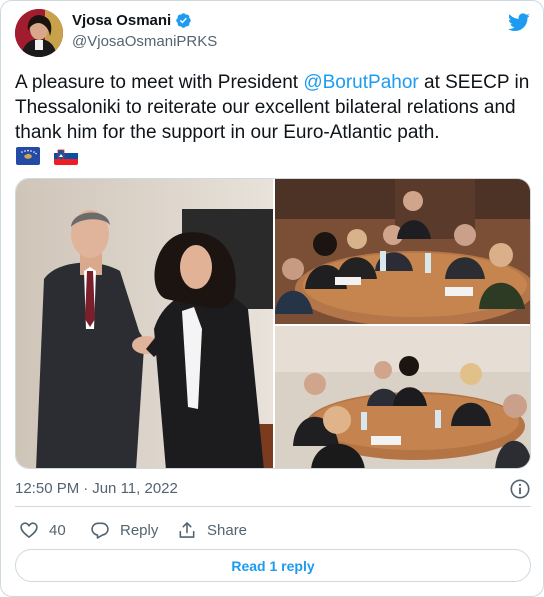  What do you see at coordinates (47, 488) in the screenshot?
I see `tweet-time: 12:50 PM` at bounding box center [47, 488].